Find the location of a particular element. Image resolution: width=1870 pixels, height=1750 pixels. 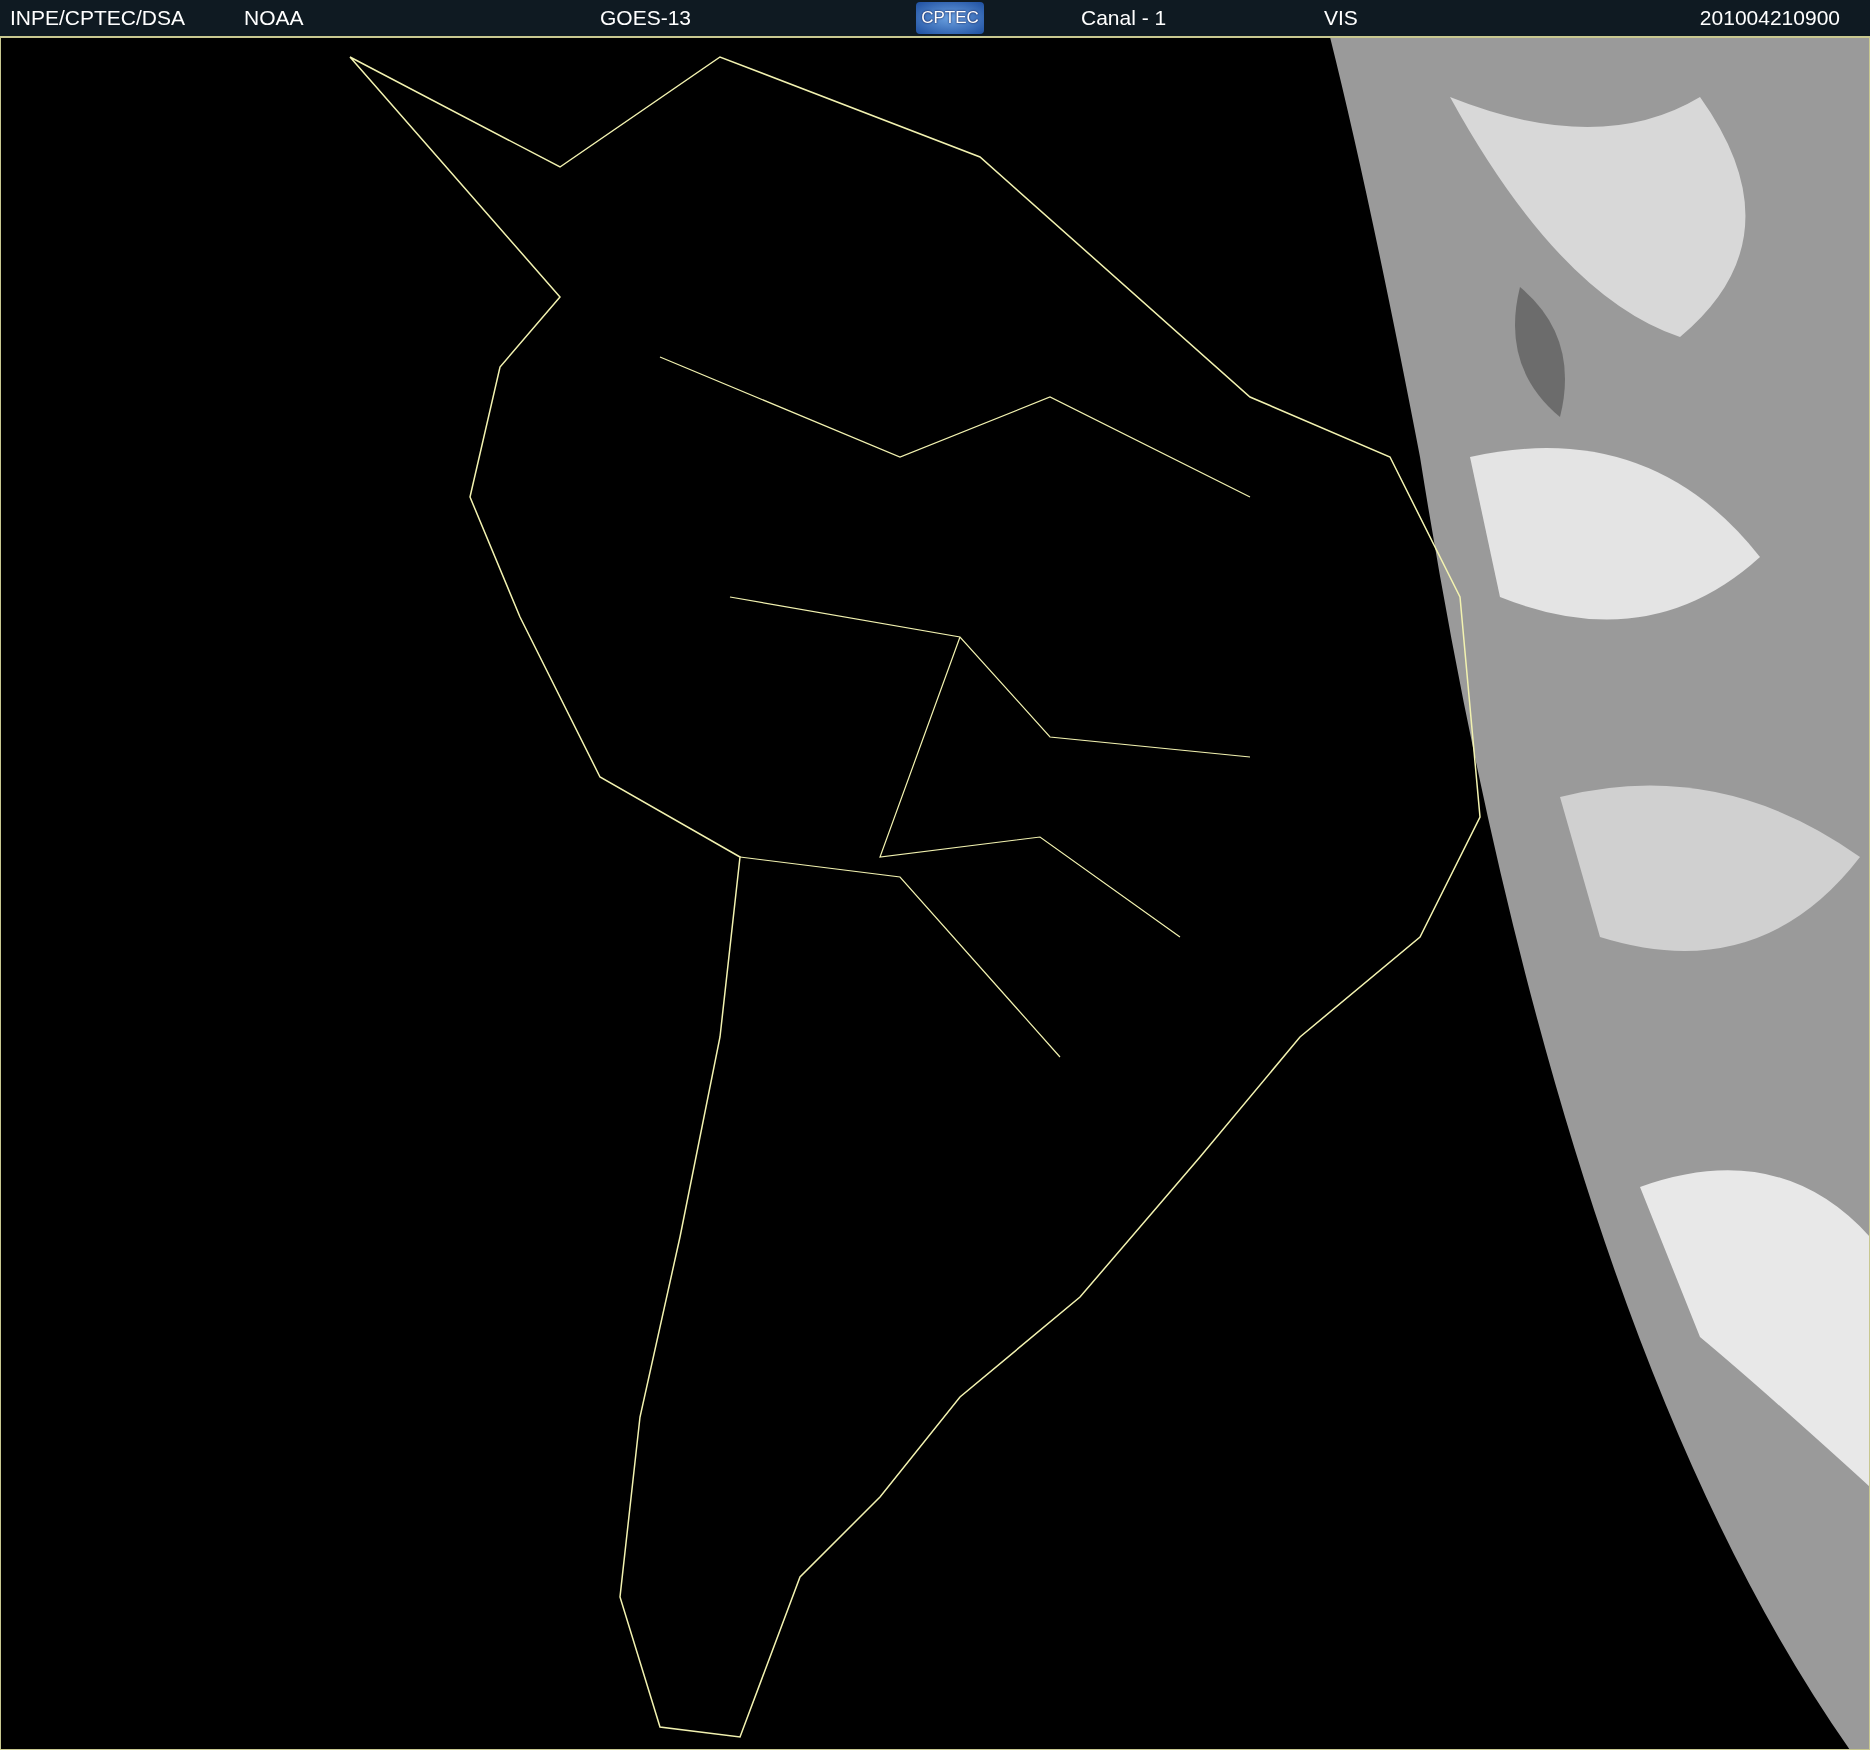

band-label: VIS is located at coordinates (1341, 18).